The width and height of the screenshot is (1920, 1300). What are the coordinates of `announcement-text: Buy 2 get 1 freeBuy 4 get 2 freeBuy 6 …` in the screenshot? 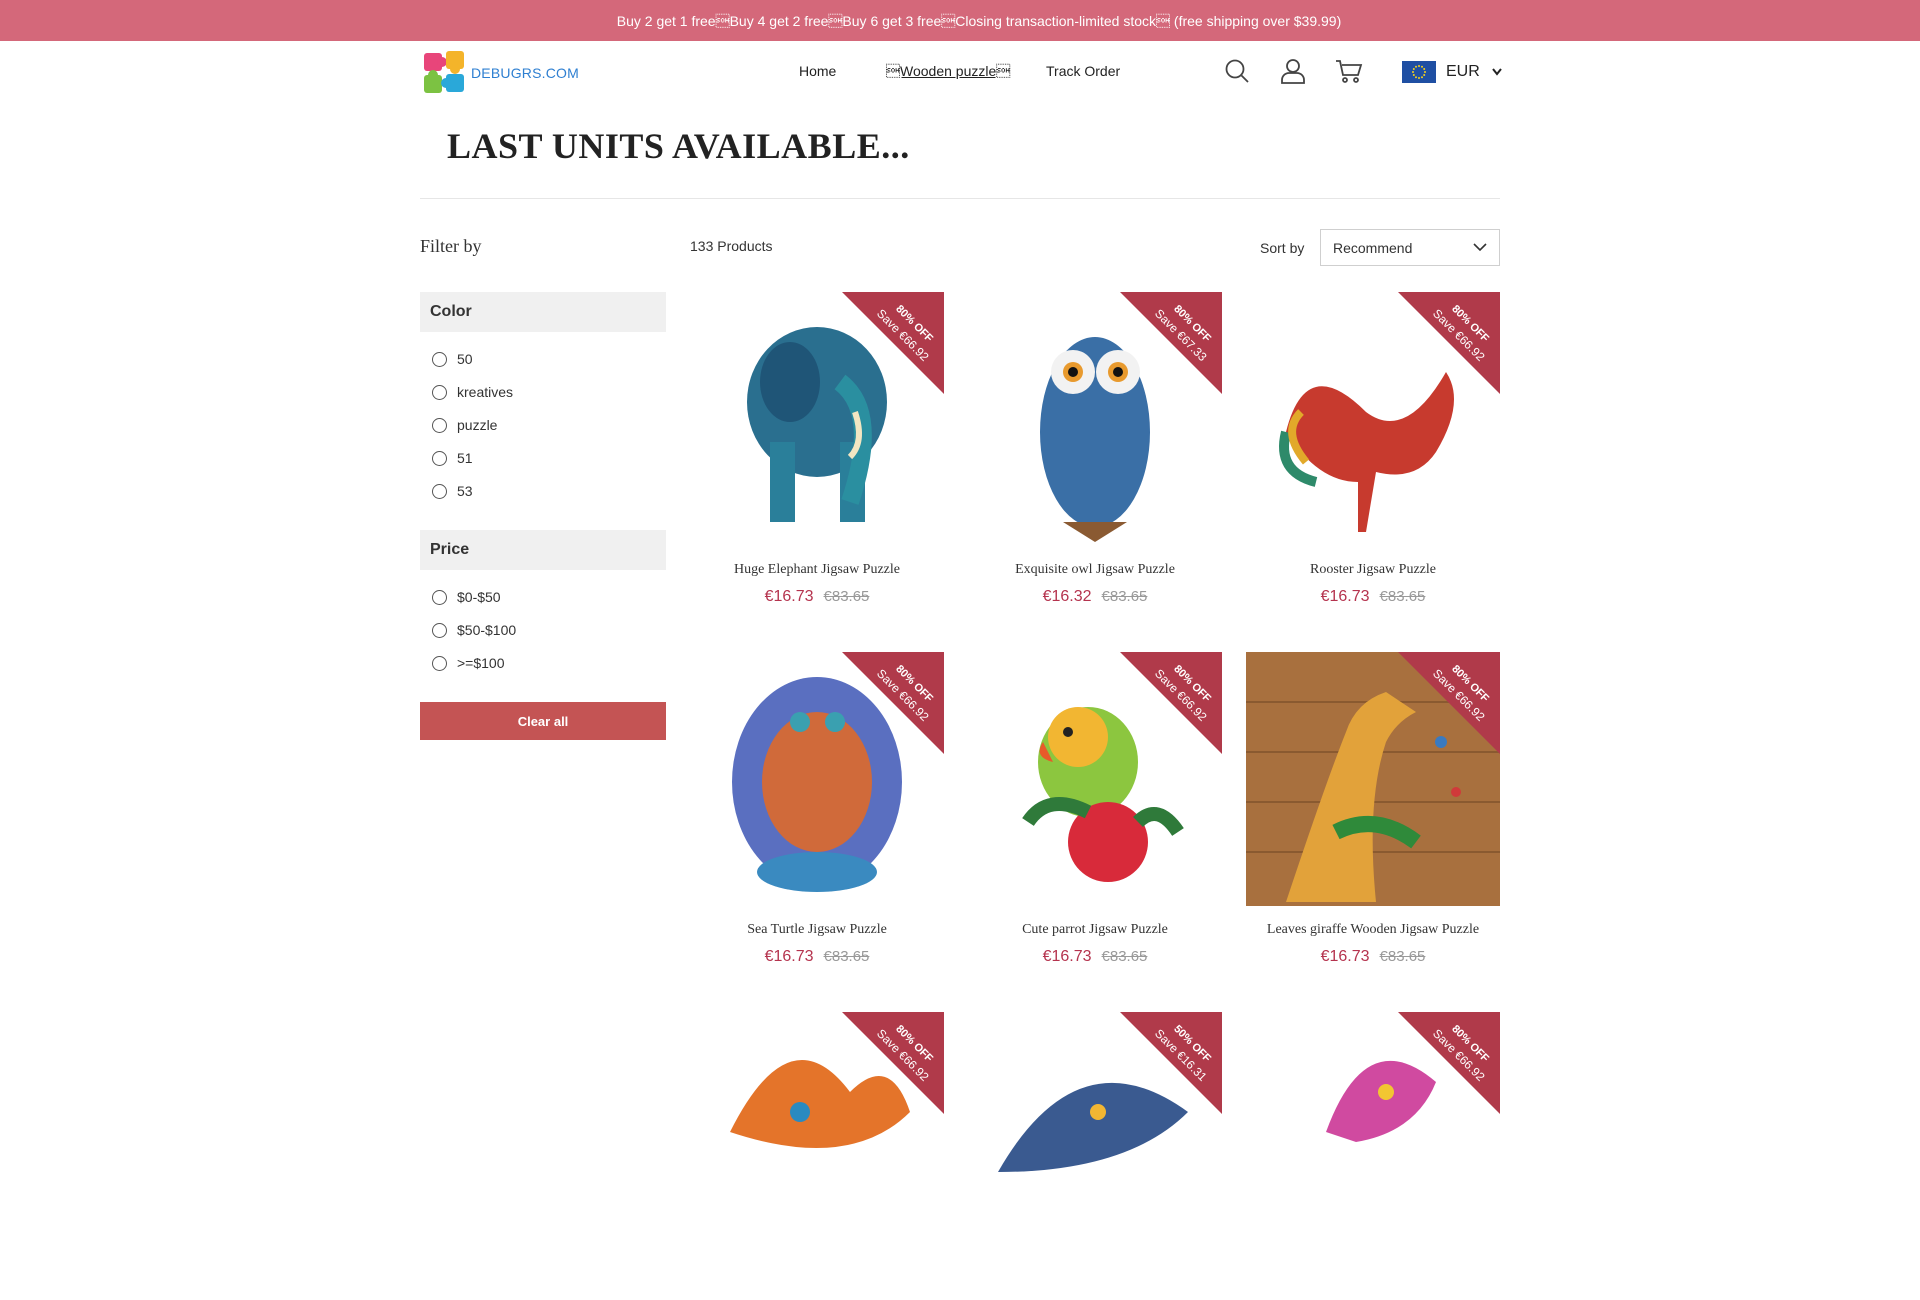 It's located at (979, 20).